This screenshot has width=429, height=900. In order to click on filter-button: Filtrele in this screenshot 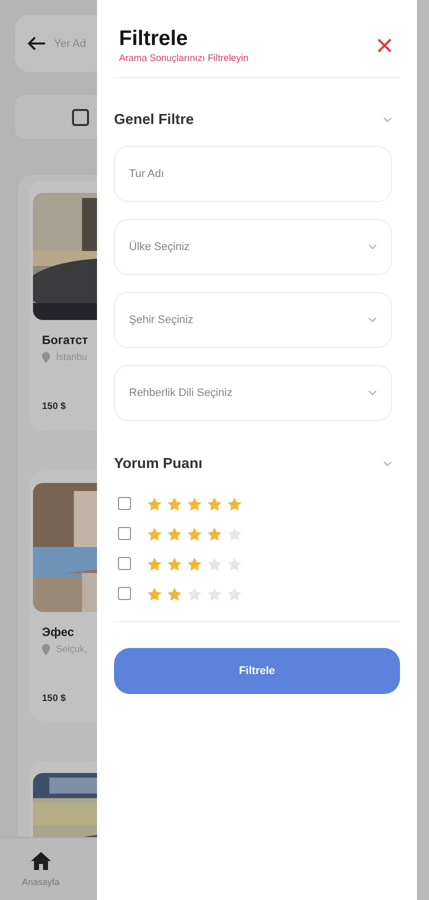, I will do `click(257, 671)`.